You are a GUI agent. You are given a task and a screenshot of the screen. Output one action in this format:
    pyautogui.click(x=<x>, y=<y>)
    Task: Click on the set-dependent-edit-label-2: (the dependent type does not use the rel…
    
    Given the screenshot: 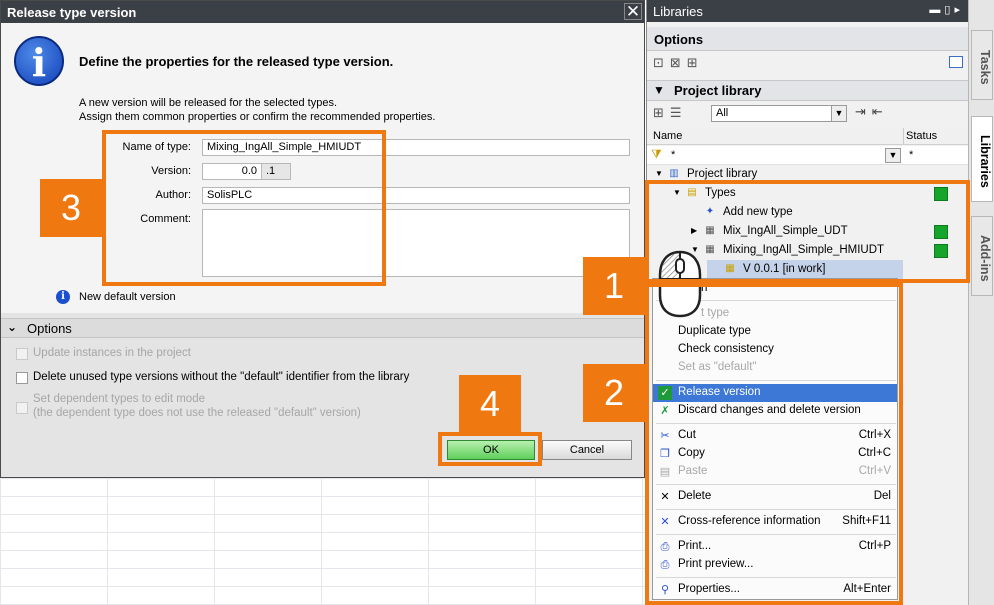 What is the action you would take?
    pyautogui.click(x=197, y=413)
    